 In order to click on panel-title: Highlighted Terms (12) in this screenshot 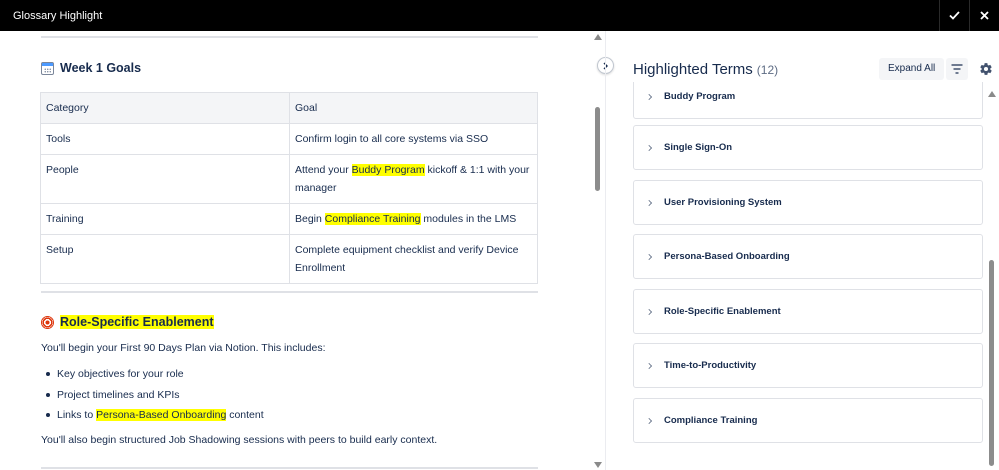, I will do `click(705, 69)`.